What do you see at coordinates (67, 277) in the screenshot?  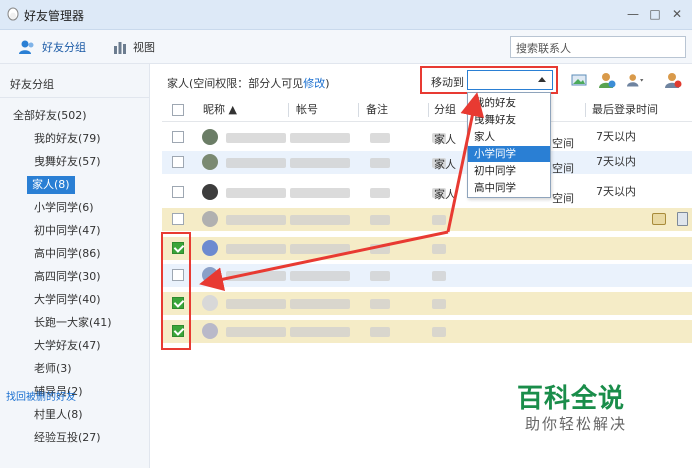 I see `sidebar-item: 高四同学(30)` at bounding box center [67, 277].